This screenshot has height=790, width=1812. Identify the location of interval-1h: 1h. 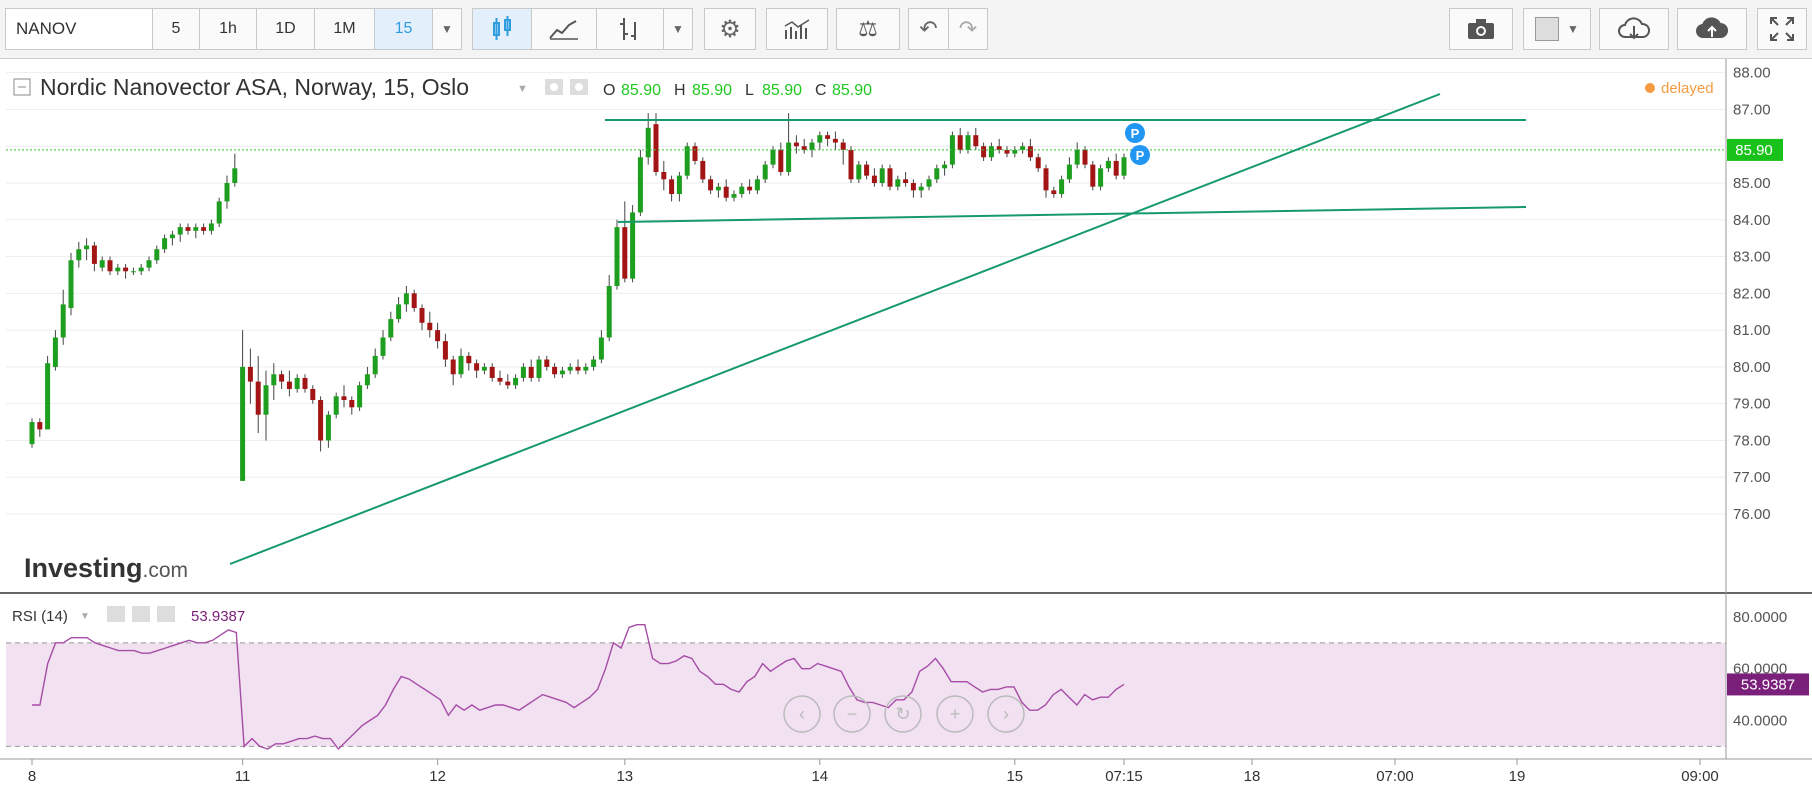
(228, 29).